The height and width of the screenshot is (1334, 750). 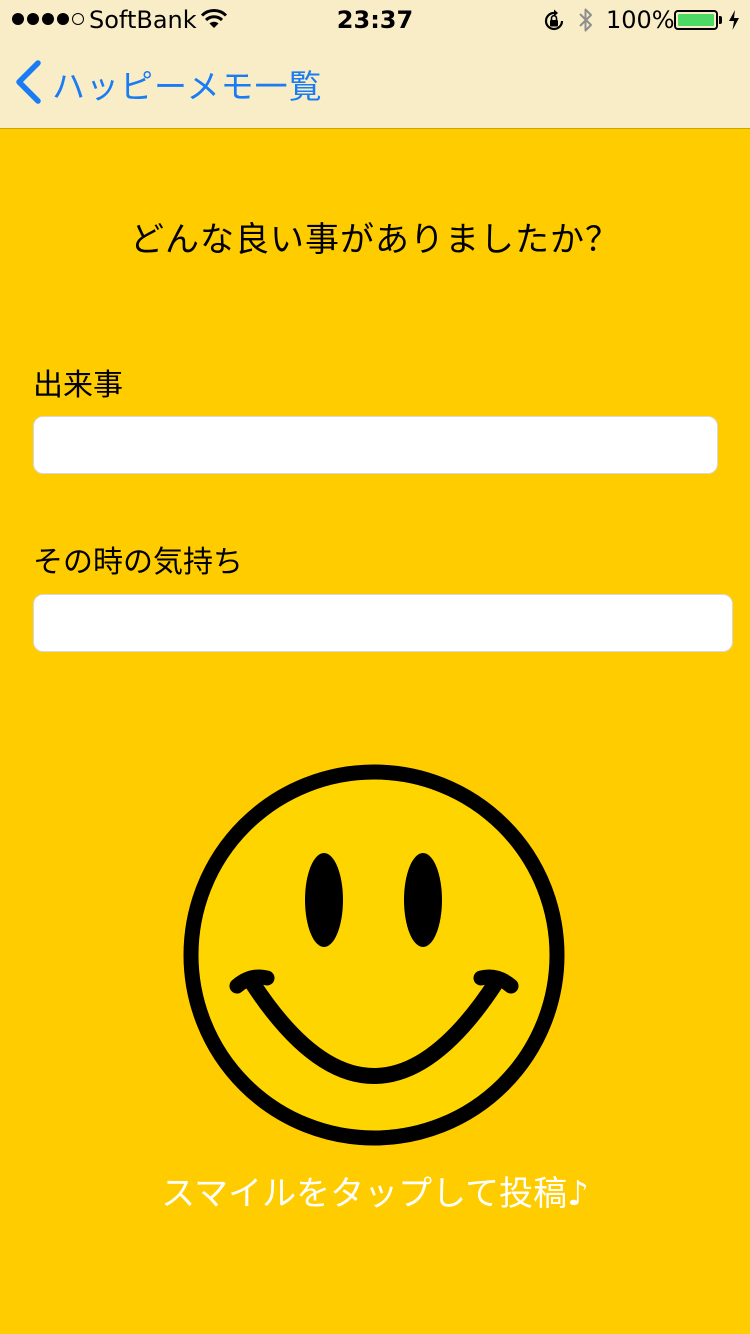 I want to click on question-heading: どんな良い事がありましたか？, so click(x=375, y=240).